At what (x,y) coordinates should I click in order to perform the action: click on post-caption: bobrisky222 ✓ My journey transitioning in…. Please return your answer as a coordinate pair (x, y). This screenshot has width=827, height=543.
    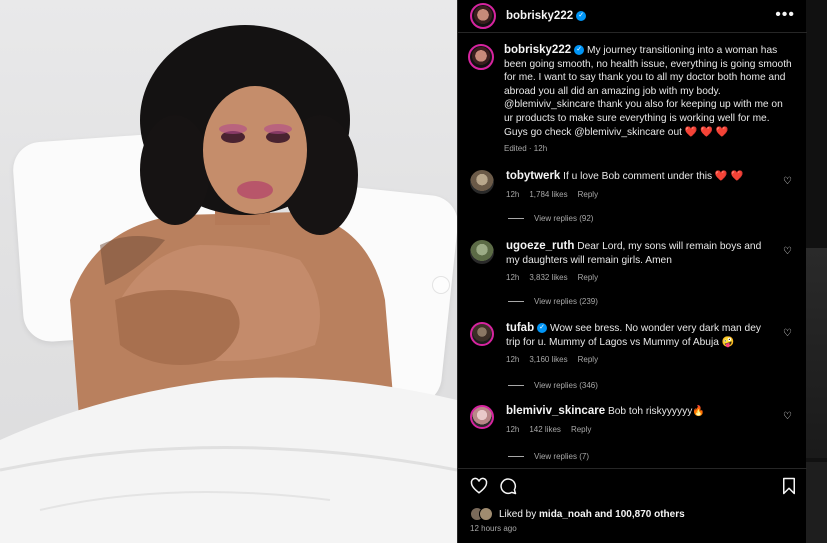
    Looking at the image, I should click on (633, 98).